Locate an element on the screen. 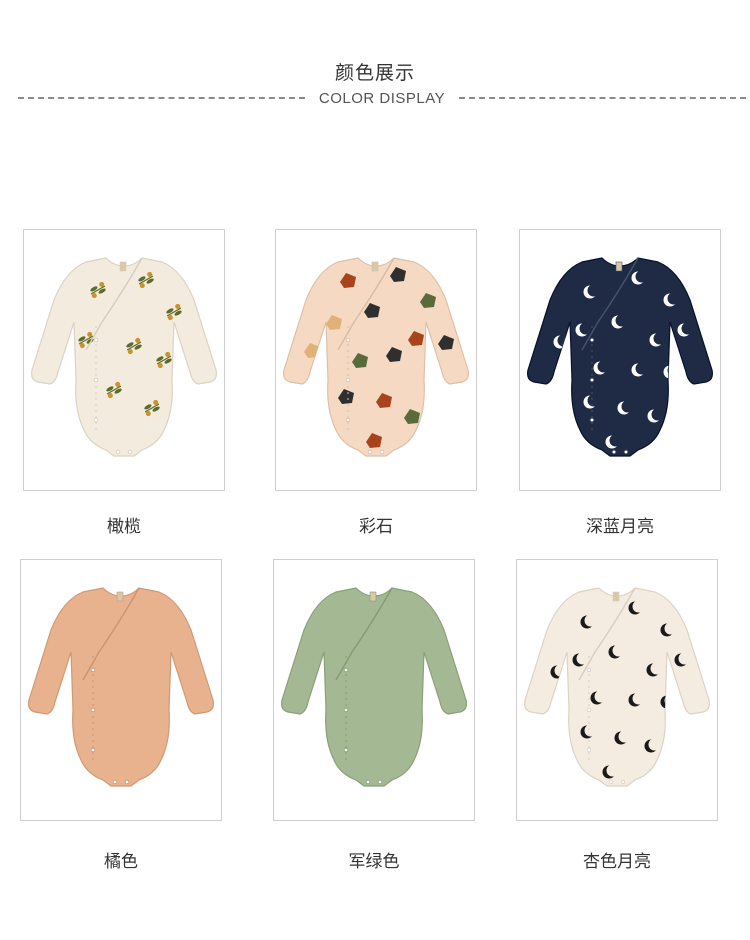 The height and width of the screenshot is (940, 750). section-subtitle-row: COLOR DISPLAY is located at coordinates (382, 98).